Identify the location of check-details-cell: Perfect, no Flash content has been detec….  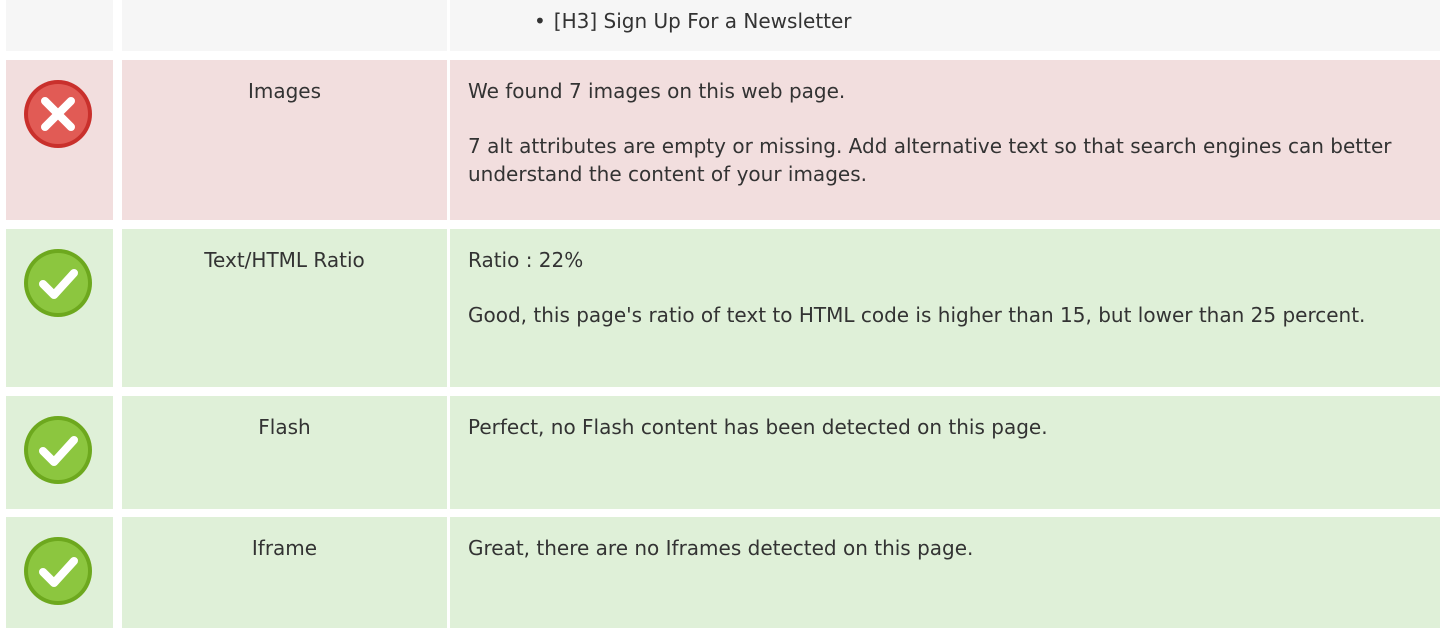
(945, 452).